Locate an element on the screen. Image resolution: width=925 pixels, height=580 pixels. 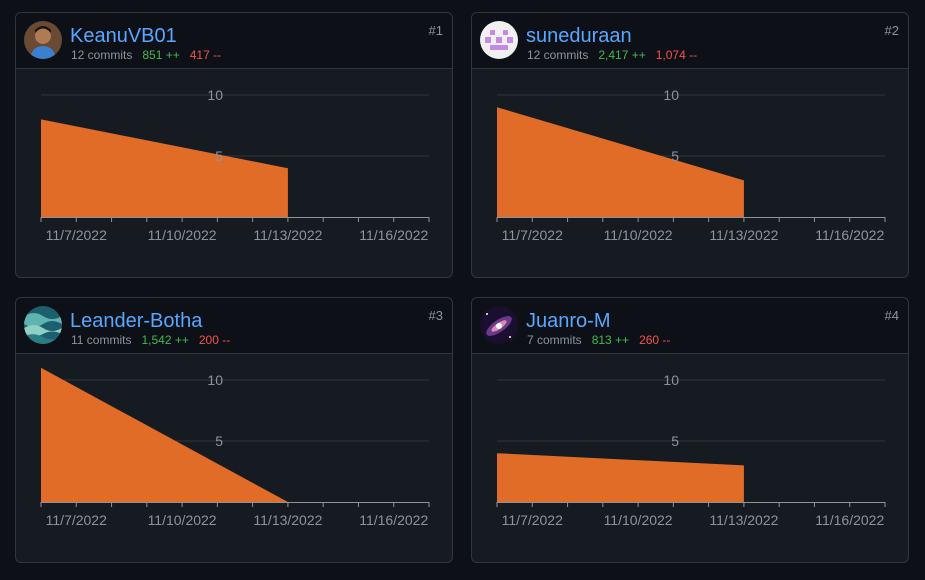
username-link: KeanuVB01 is located at coordinates (123, 36).